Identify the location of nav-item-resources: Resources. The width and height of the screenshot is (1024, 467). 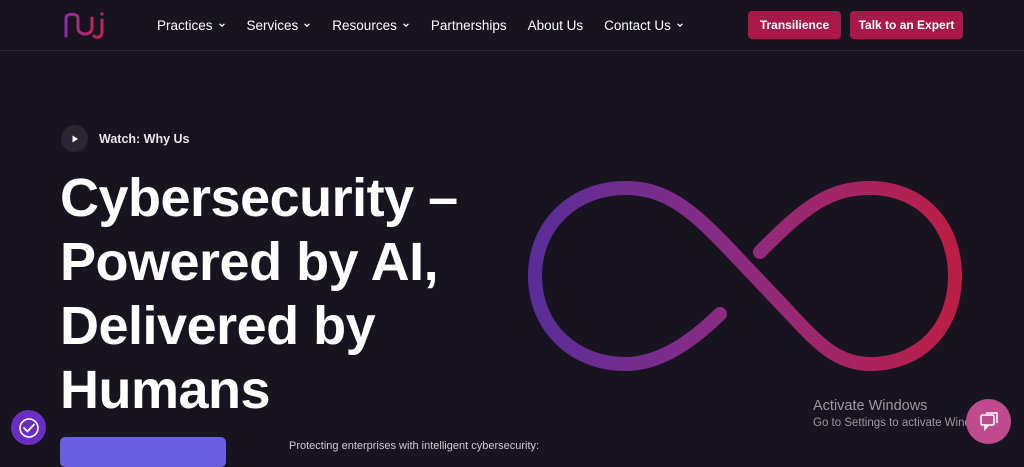
(371, 25).